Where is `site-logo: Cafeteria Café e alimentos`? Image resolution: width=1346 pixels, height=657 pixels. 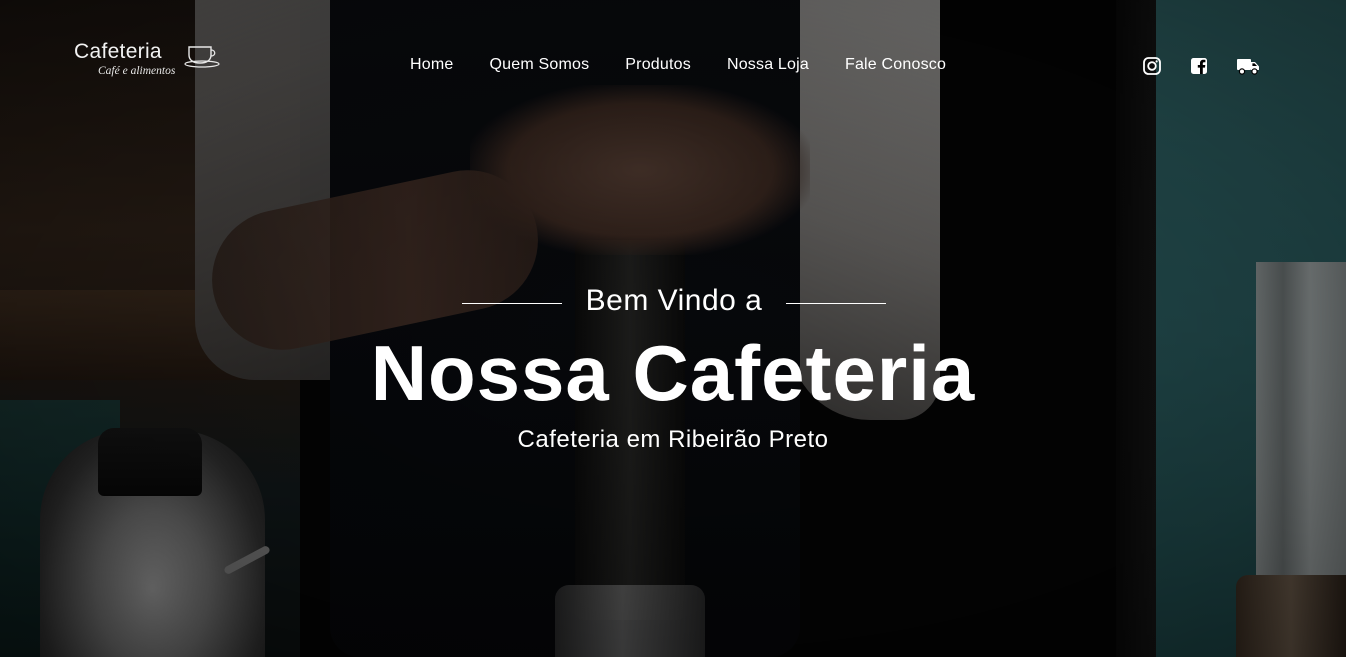
site-logo: Cafeteria Café e alimentos is located at coordinates (150, 61).